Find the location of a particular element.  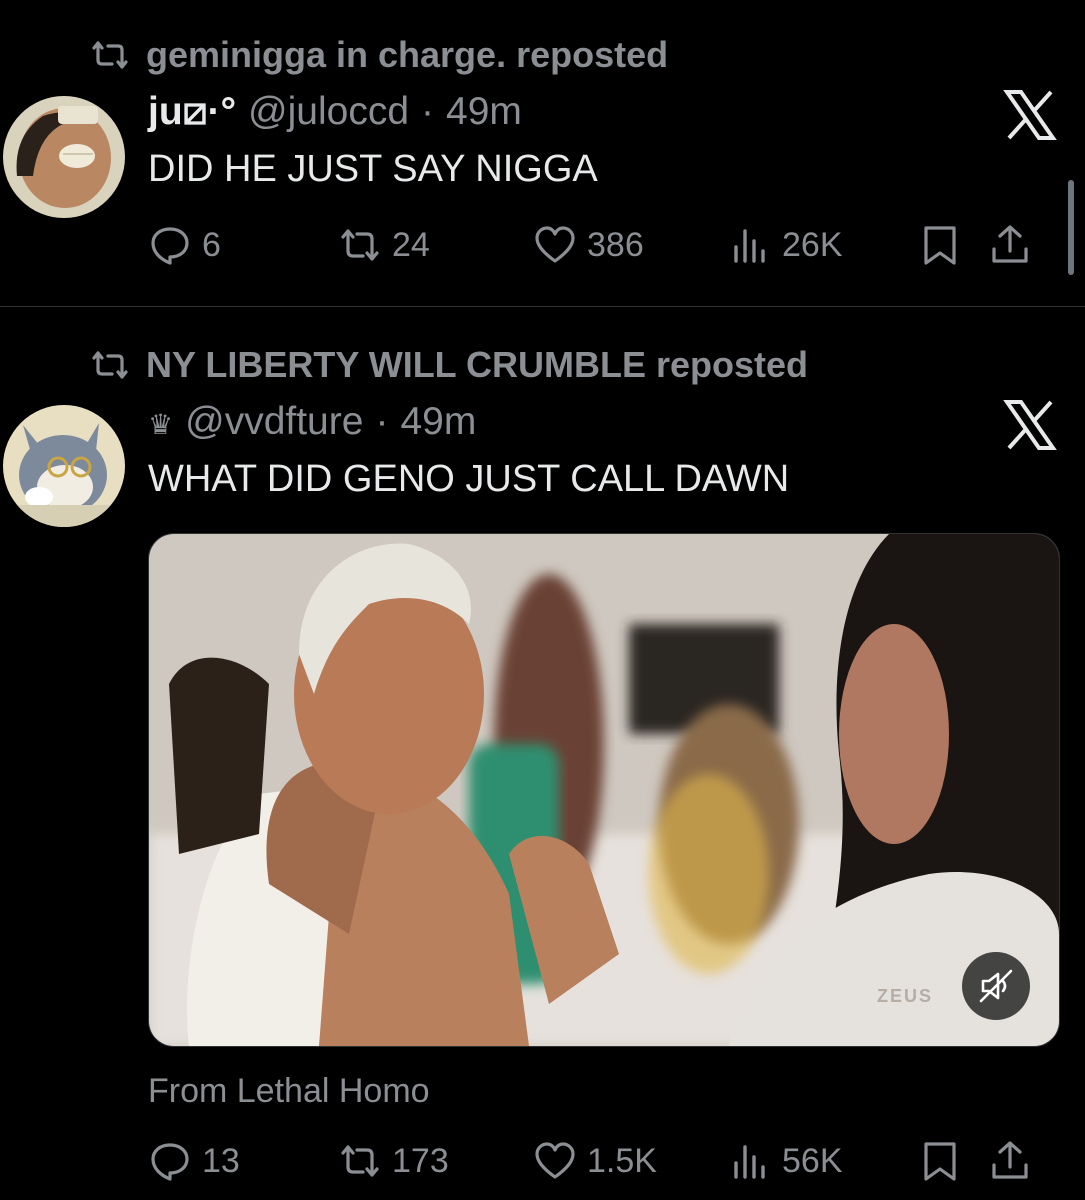

like-button: 386 is located at coordinates (630, 245).